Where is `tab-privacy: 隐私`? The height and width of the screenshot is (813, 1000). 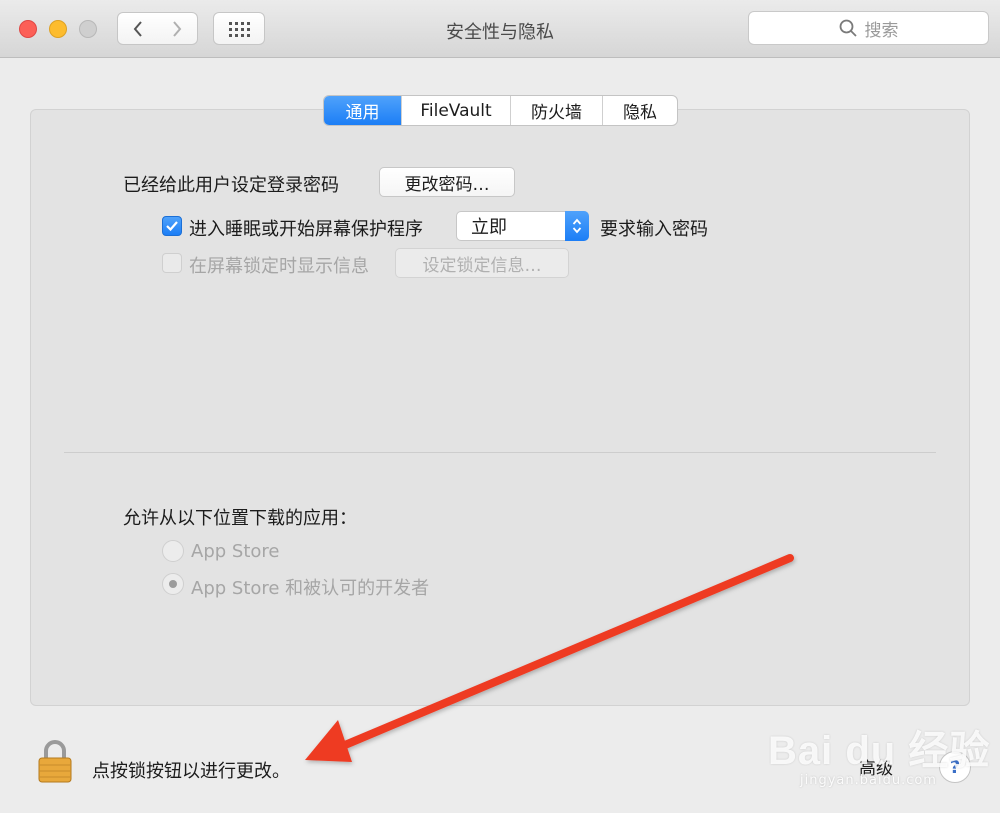
tab-privacy: 隐私 is located at coordinates (639, 110).